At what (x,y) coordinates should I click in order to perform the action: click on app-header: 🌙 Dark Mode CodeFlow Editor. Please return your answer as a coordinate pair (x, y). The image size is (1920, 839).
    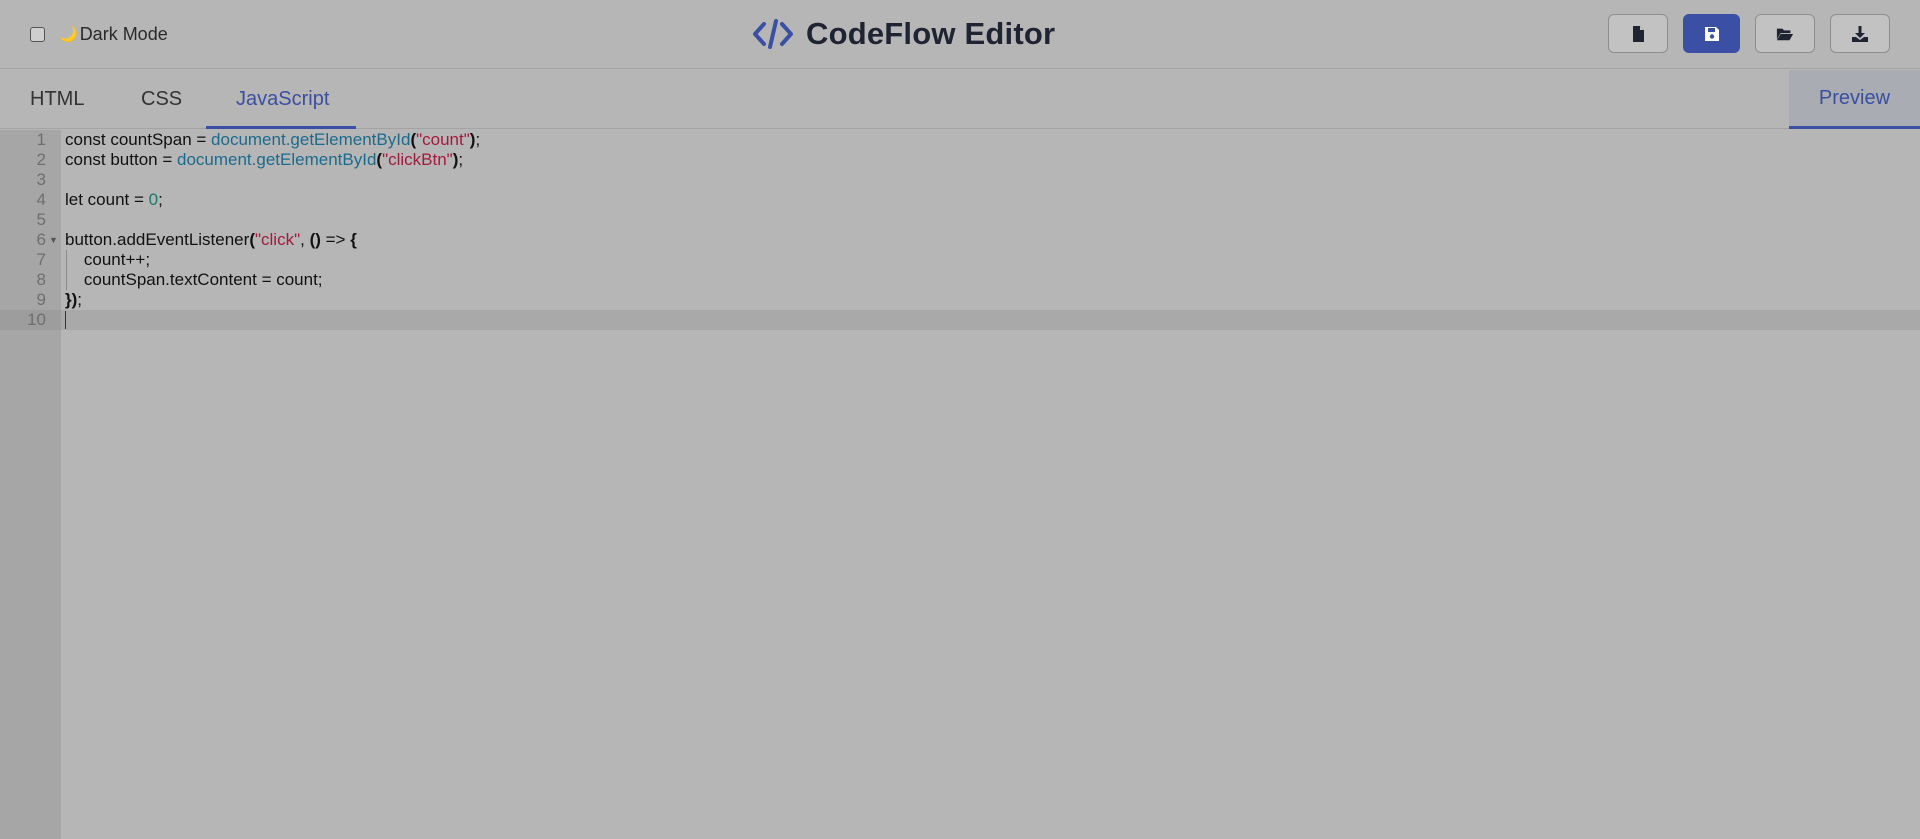
    Looking at the image, I should click on (960, 34).